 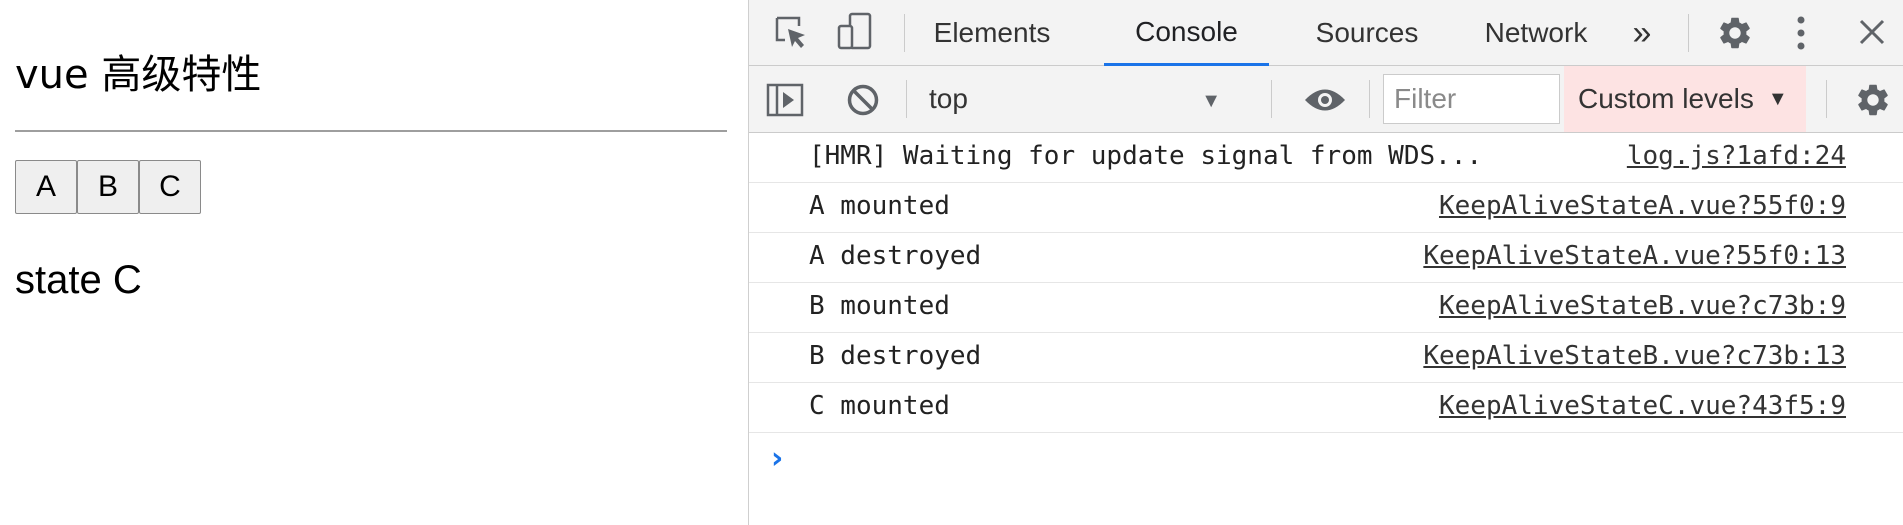 What do you see at coordinates (1642, 406) in the screenshot?
I see `console-source-link: KeepAliveStateC.vue?43f5:9` at bounding box center [1642, 406].